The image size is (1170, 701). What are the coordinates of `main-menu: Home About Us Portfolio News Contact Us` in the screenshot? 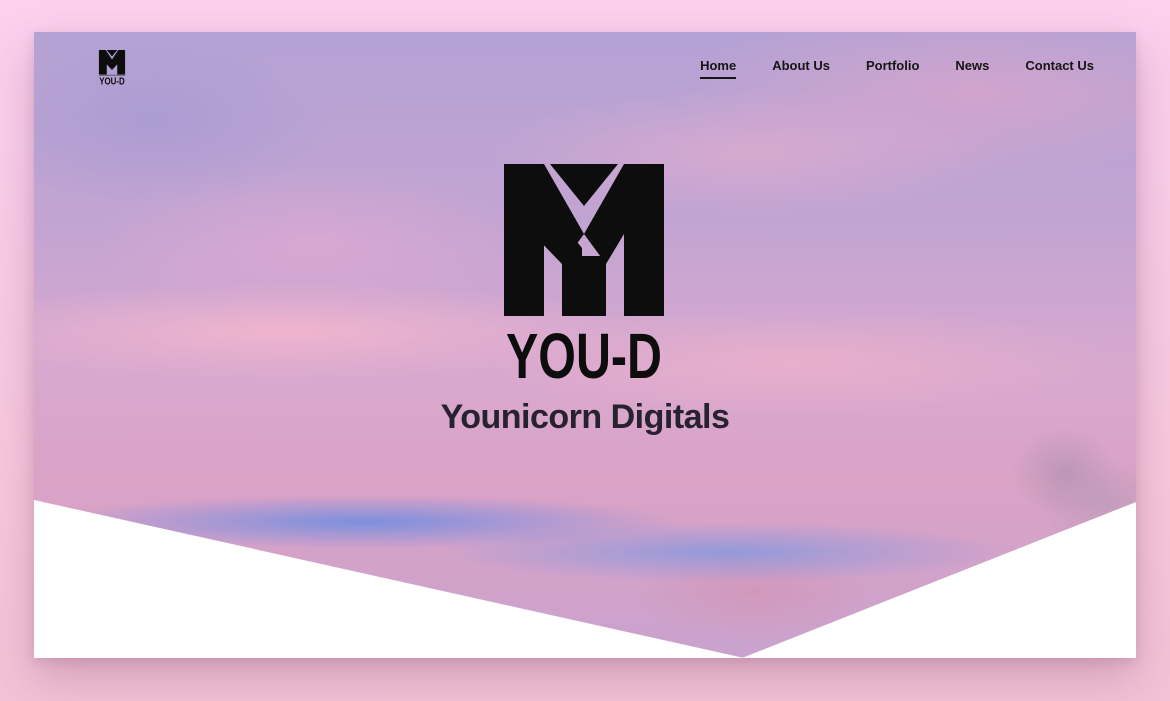 It's located at (897, 68).